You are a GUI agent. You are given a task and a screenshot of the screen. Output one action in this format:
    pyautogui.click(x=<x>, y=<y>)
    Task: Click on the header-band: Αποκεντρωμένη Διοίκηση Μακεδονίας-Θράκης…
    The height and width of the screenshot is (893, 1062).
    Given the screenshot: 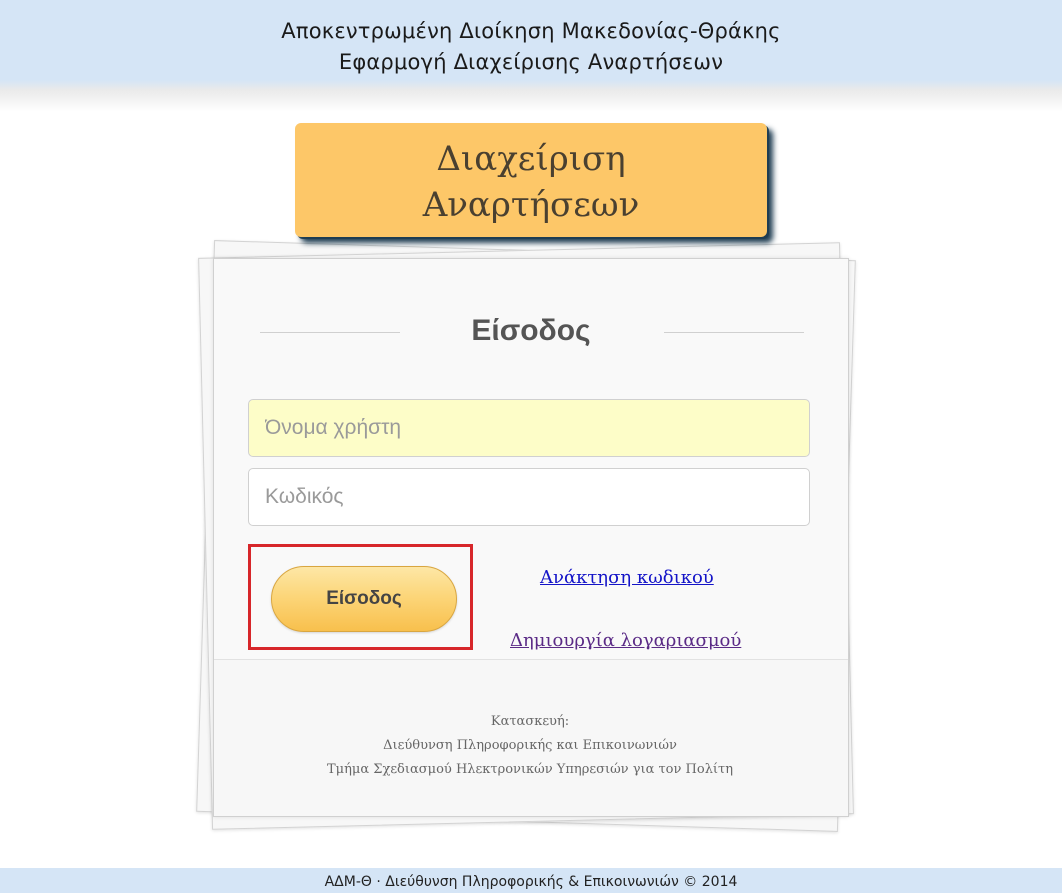 What is the action you would take?
    pyautogui.click(x=531, y=56)
    